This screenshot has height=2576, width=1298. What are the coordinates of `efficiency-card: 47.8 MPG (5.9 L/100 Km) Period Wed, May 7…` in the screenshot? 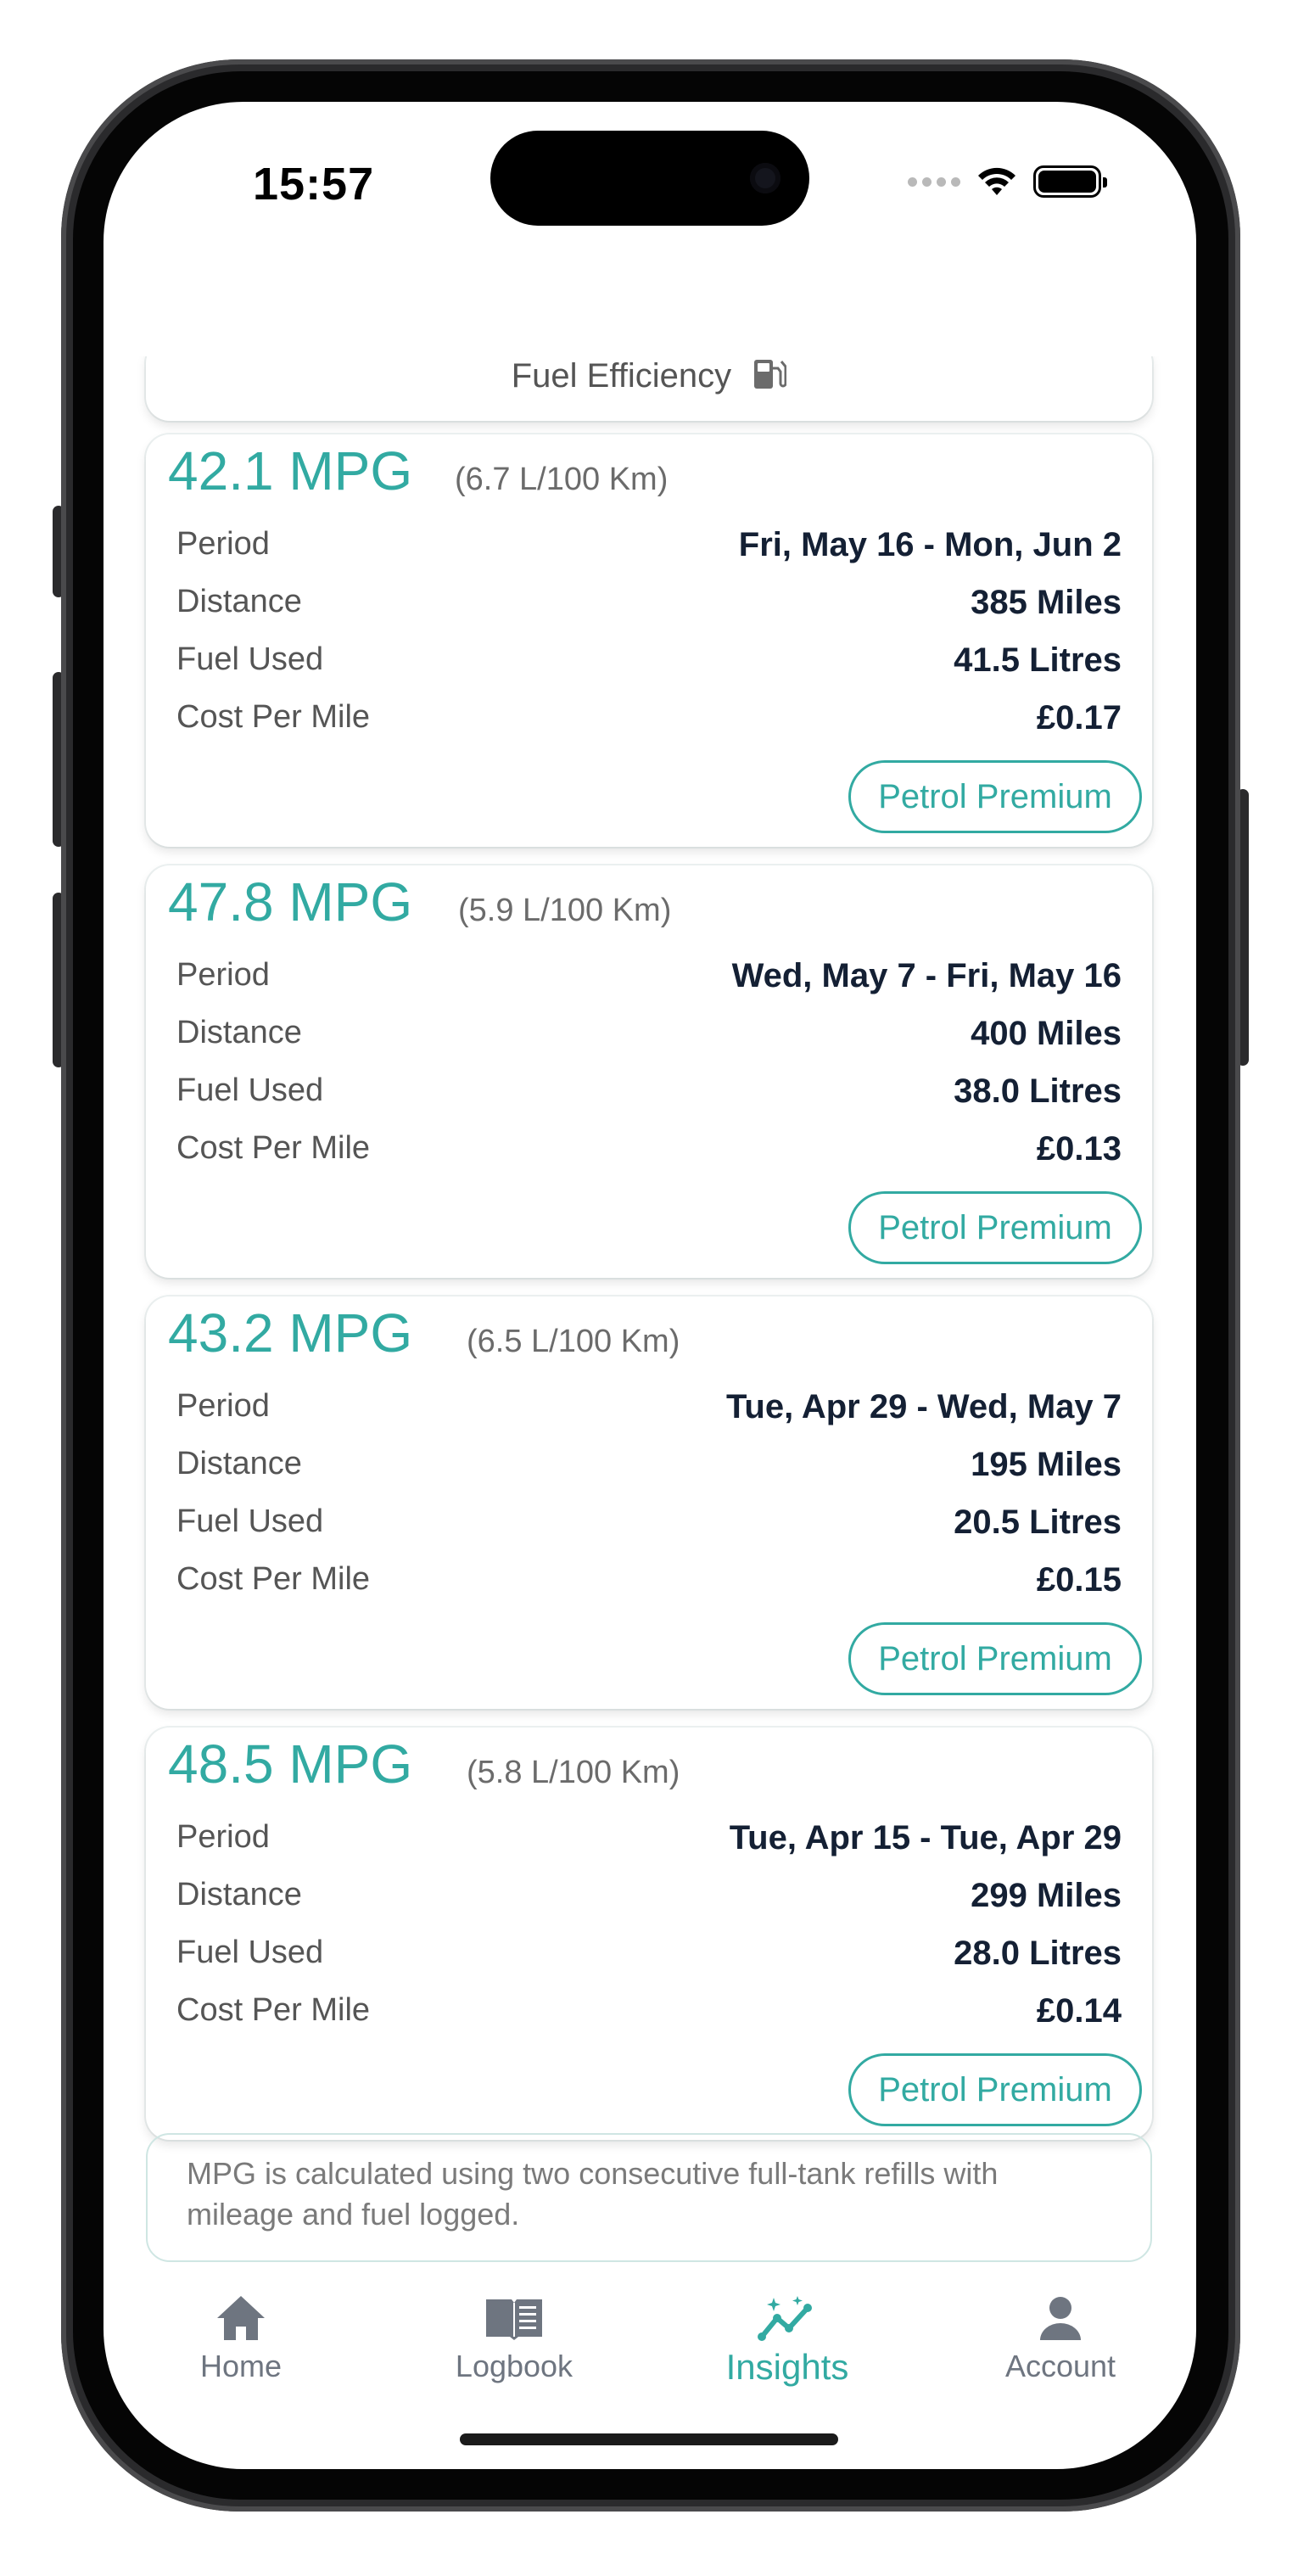 It's located at (649, 1071).